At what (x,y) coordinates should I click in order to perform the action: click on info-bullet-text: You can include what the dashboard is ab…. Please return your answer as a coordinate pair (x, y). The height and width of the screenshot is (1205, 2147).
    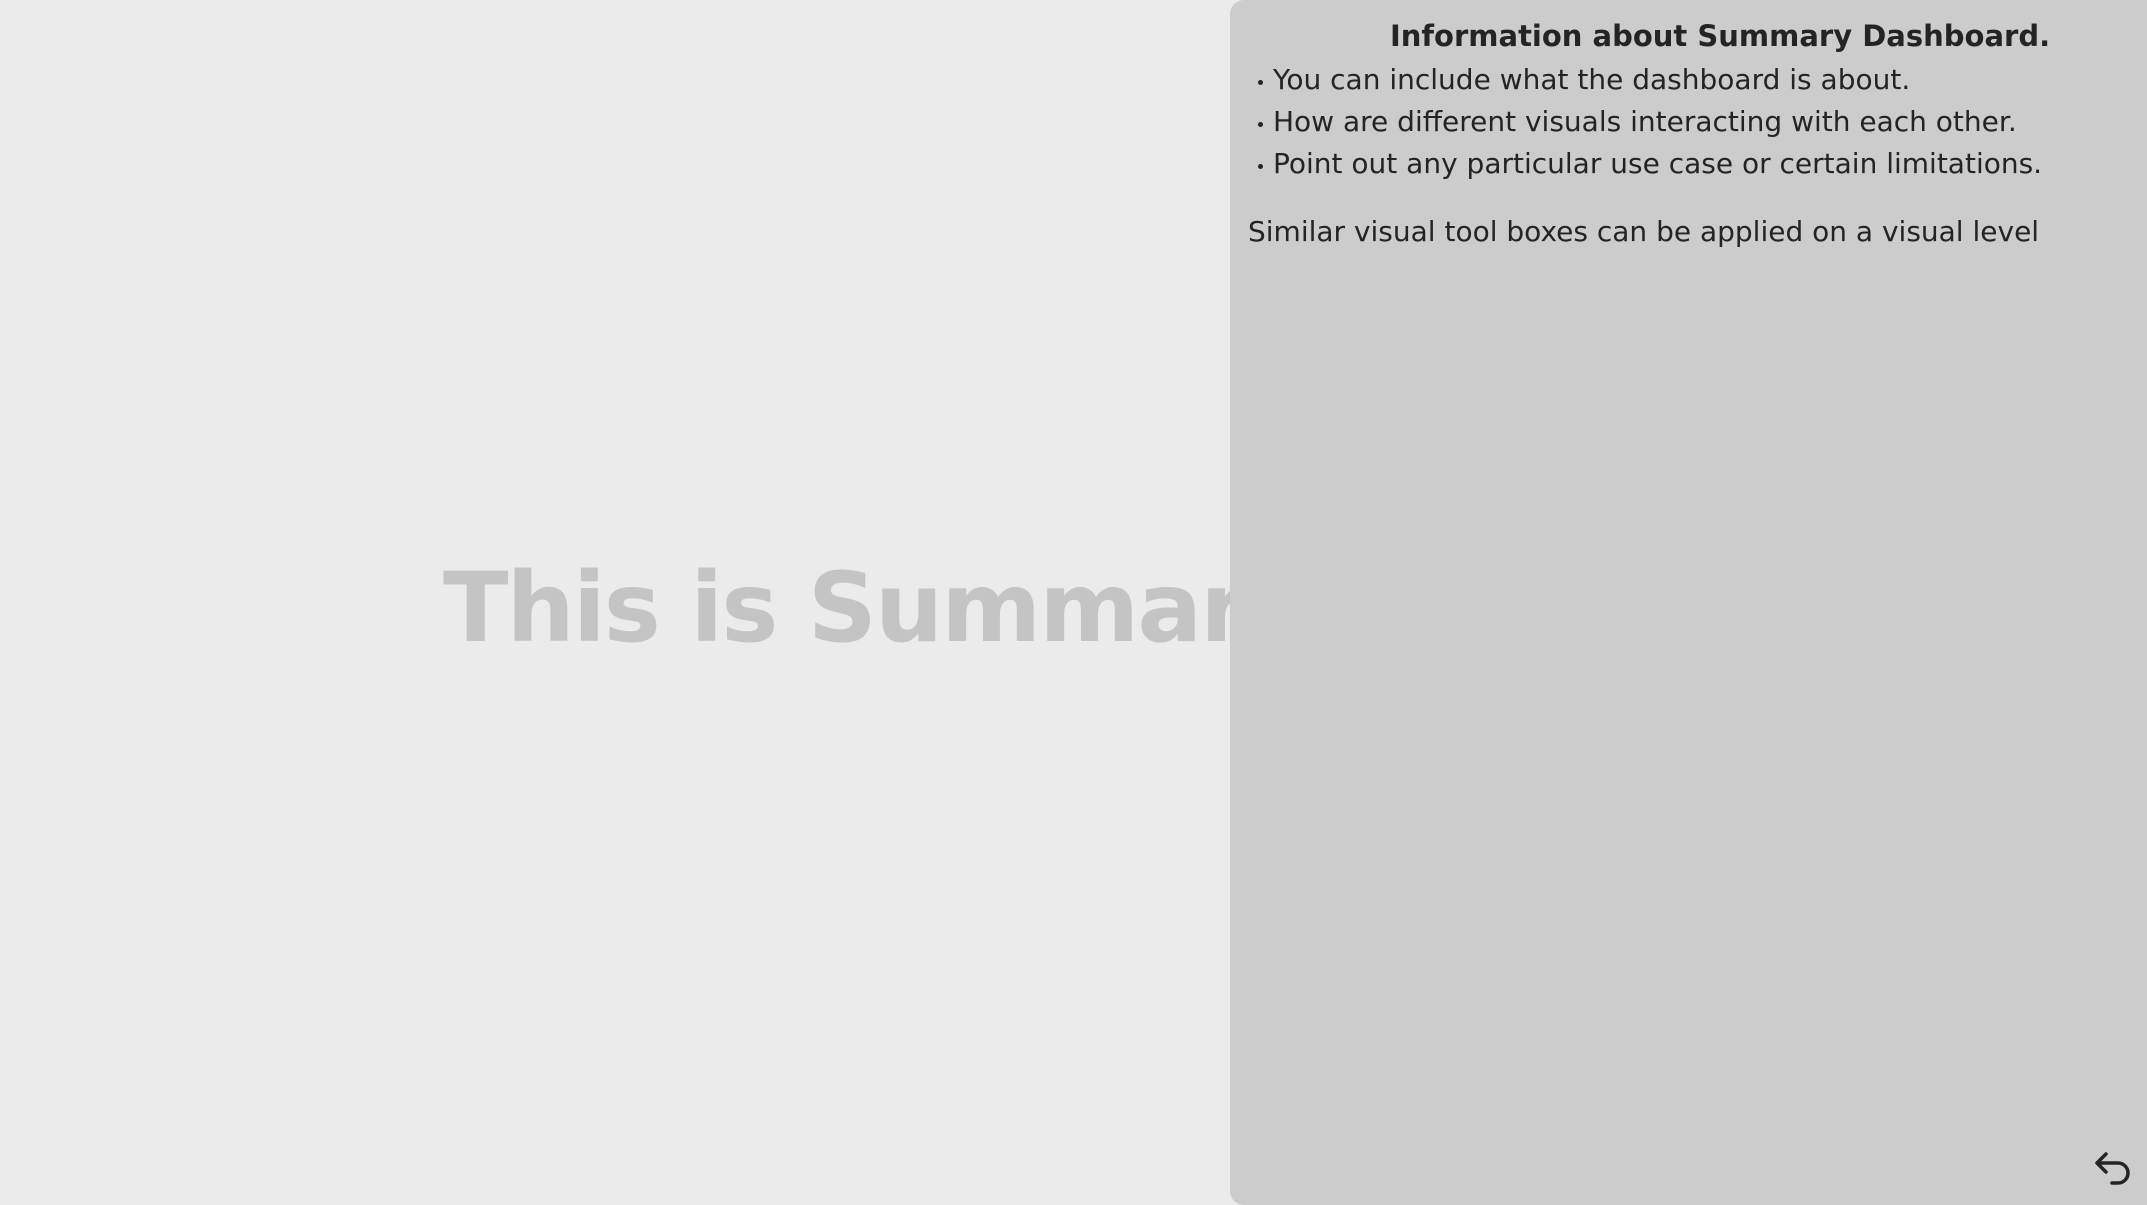
    Looking at the image, I should click on (1592, 79).